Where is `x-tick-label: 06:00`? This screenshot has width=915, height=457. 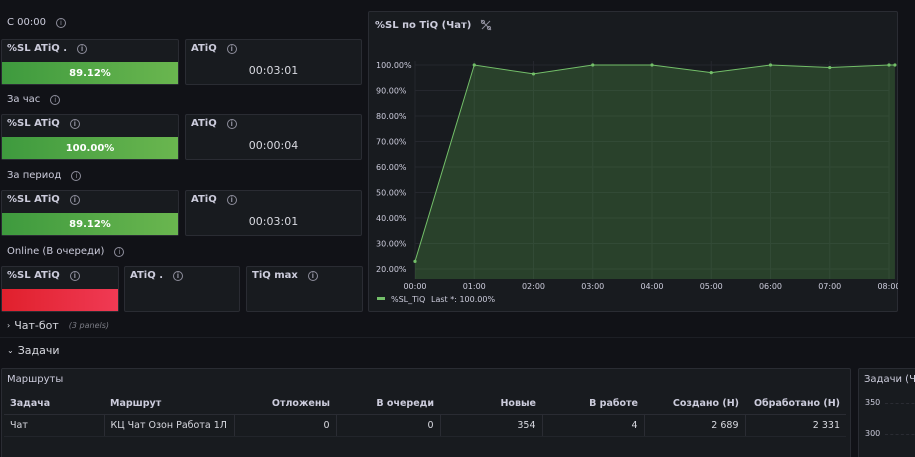 x-tick-label: 06:00 is located at coordinates (770, 286).